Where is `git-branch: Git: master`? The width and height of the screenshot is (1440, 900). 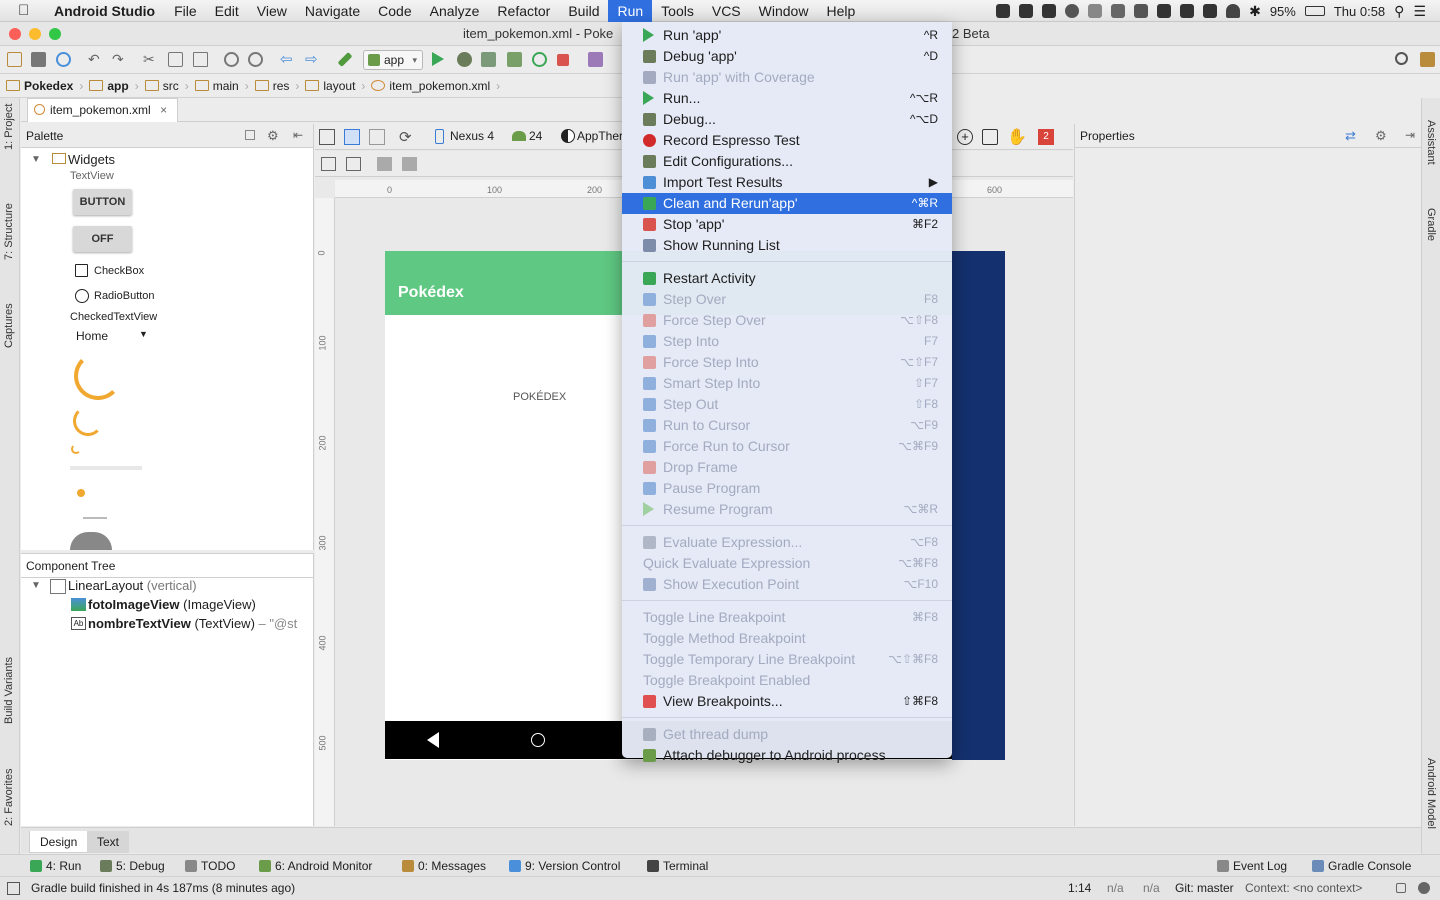
git-branch: Git: master is located at coordinates (1204, 888).